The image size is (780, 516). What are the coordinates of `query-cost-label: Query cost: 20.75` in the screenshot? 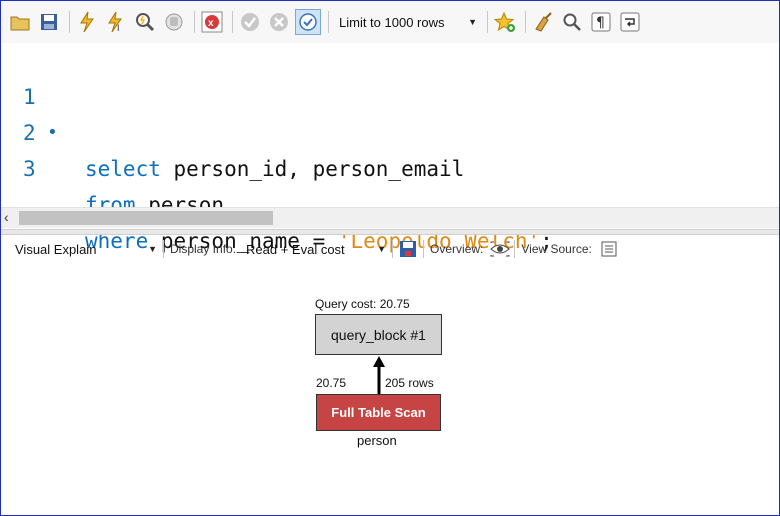 It's located at (362, 304).